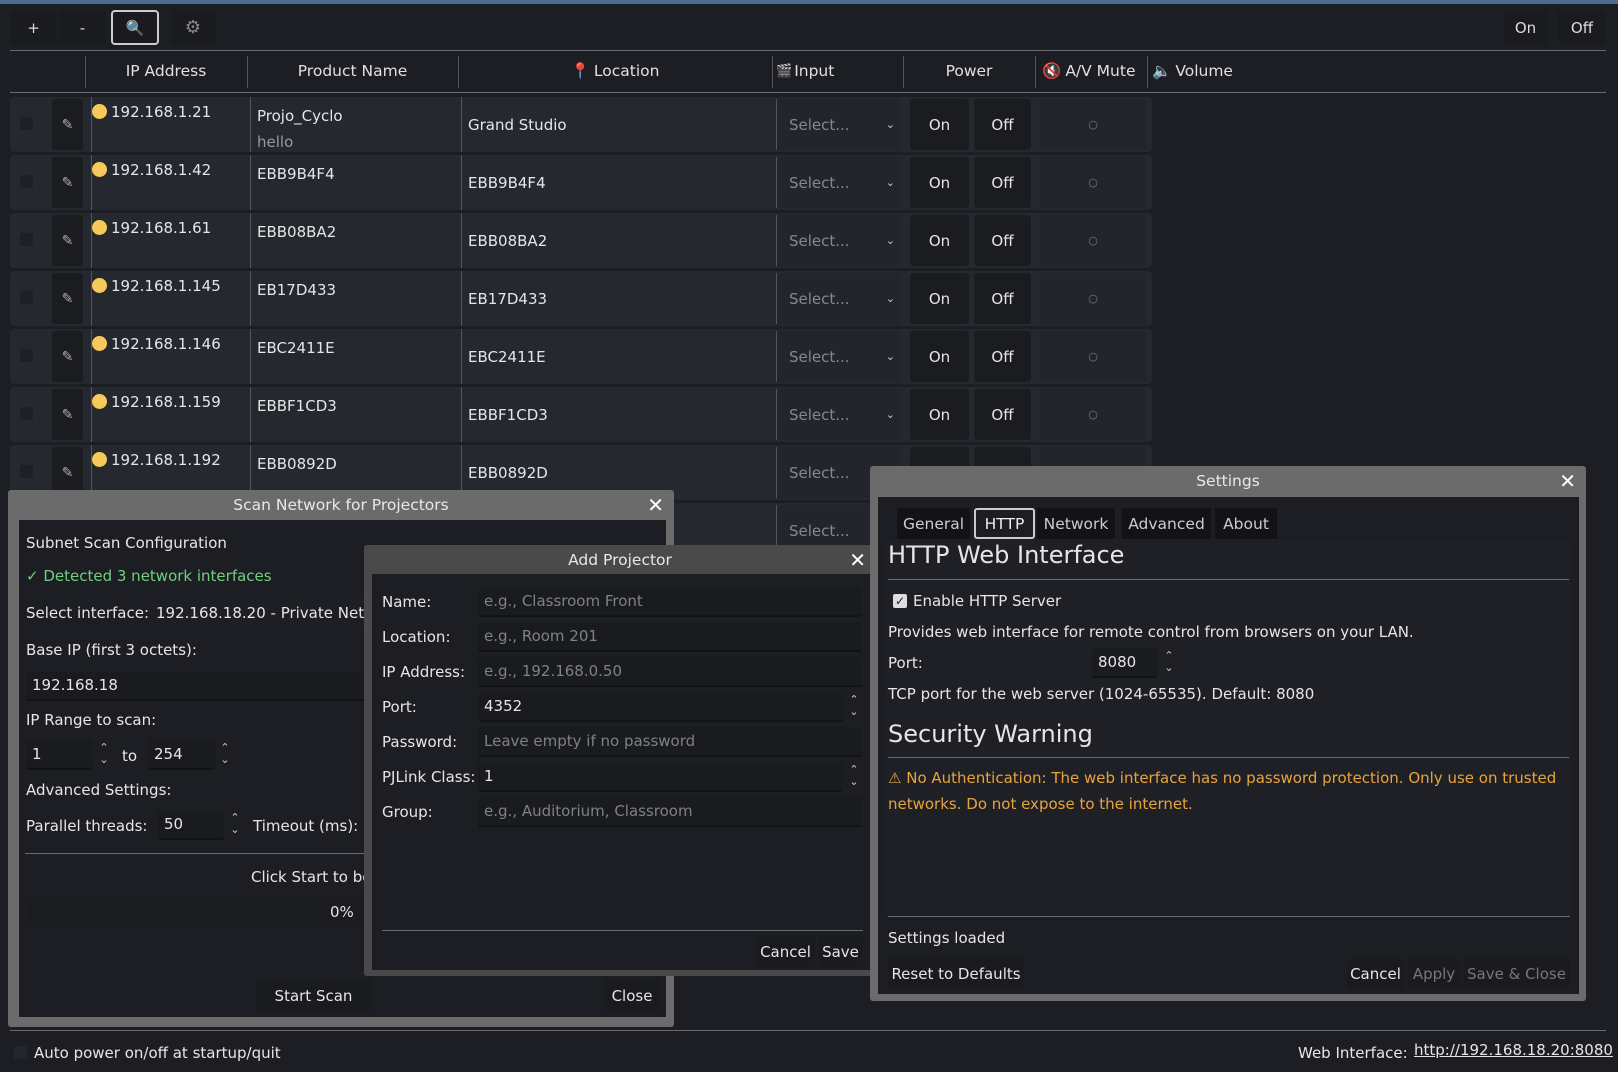 Image resolution: width=1618 pixels, height=1072 pixels. What do you see at coordinates (670, 672) in the screenshot?
I see `add-field-input: e.g., 192.168.0.50` at bounding box center [670, 672].